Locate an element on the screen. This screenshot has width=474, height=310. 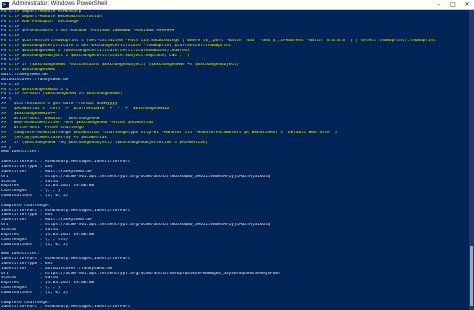
minimize-button: – is located at coordinates (439, 4).